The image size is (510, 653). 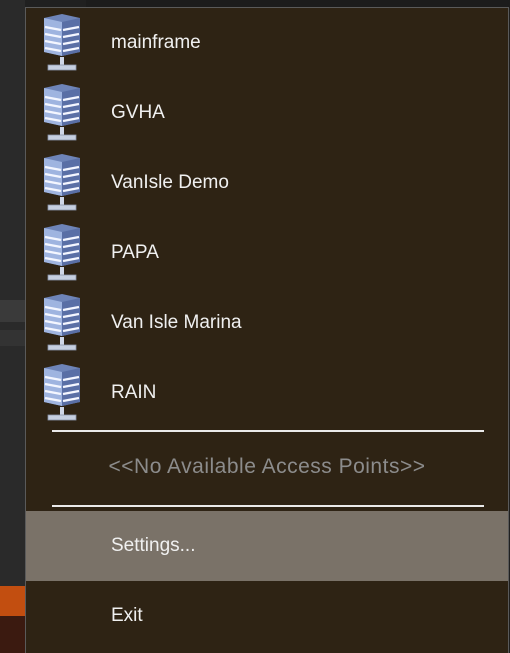 What do you see at coordinates (267, 393) in the screenshot?
I see `menu-item-rain: RAIN` at bounding box center [267, 393].